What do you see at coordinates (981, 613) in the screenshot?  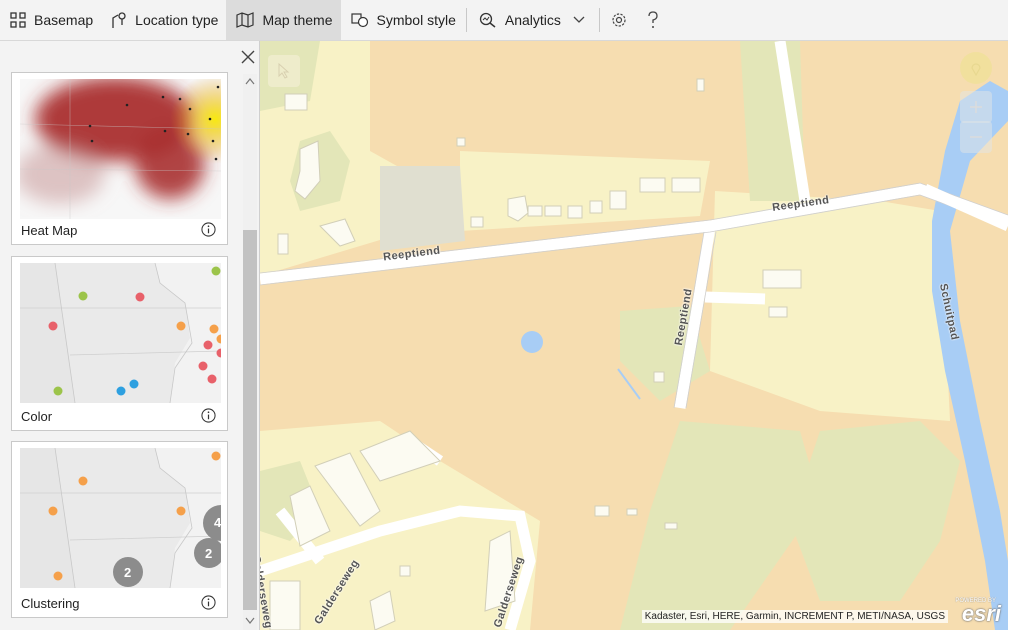 I see `esri-logo: esri` at bounding box center [981, 613].